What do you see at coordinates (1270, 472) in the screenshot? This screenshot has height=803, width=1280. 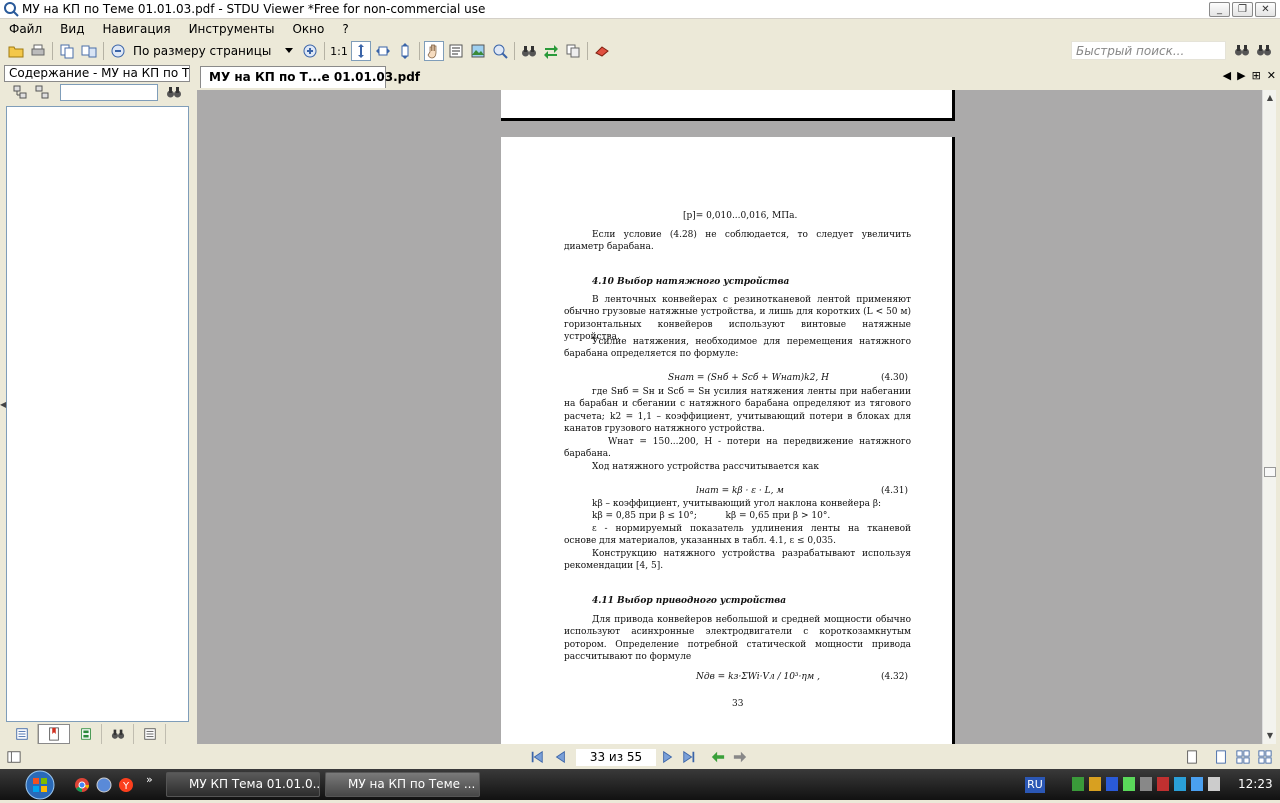 I see `scroll-thumb` at bounding box center [1270, 472].